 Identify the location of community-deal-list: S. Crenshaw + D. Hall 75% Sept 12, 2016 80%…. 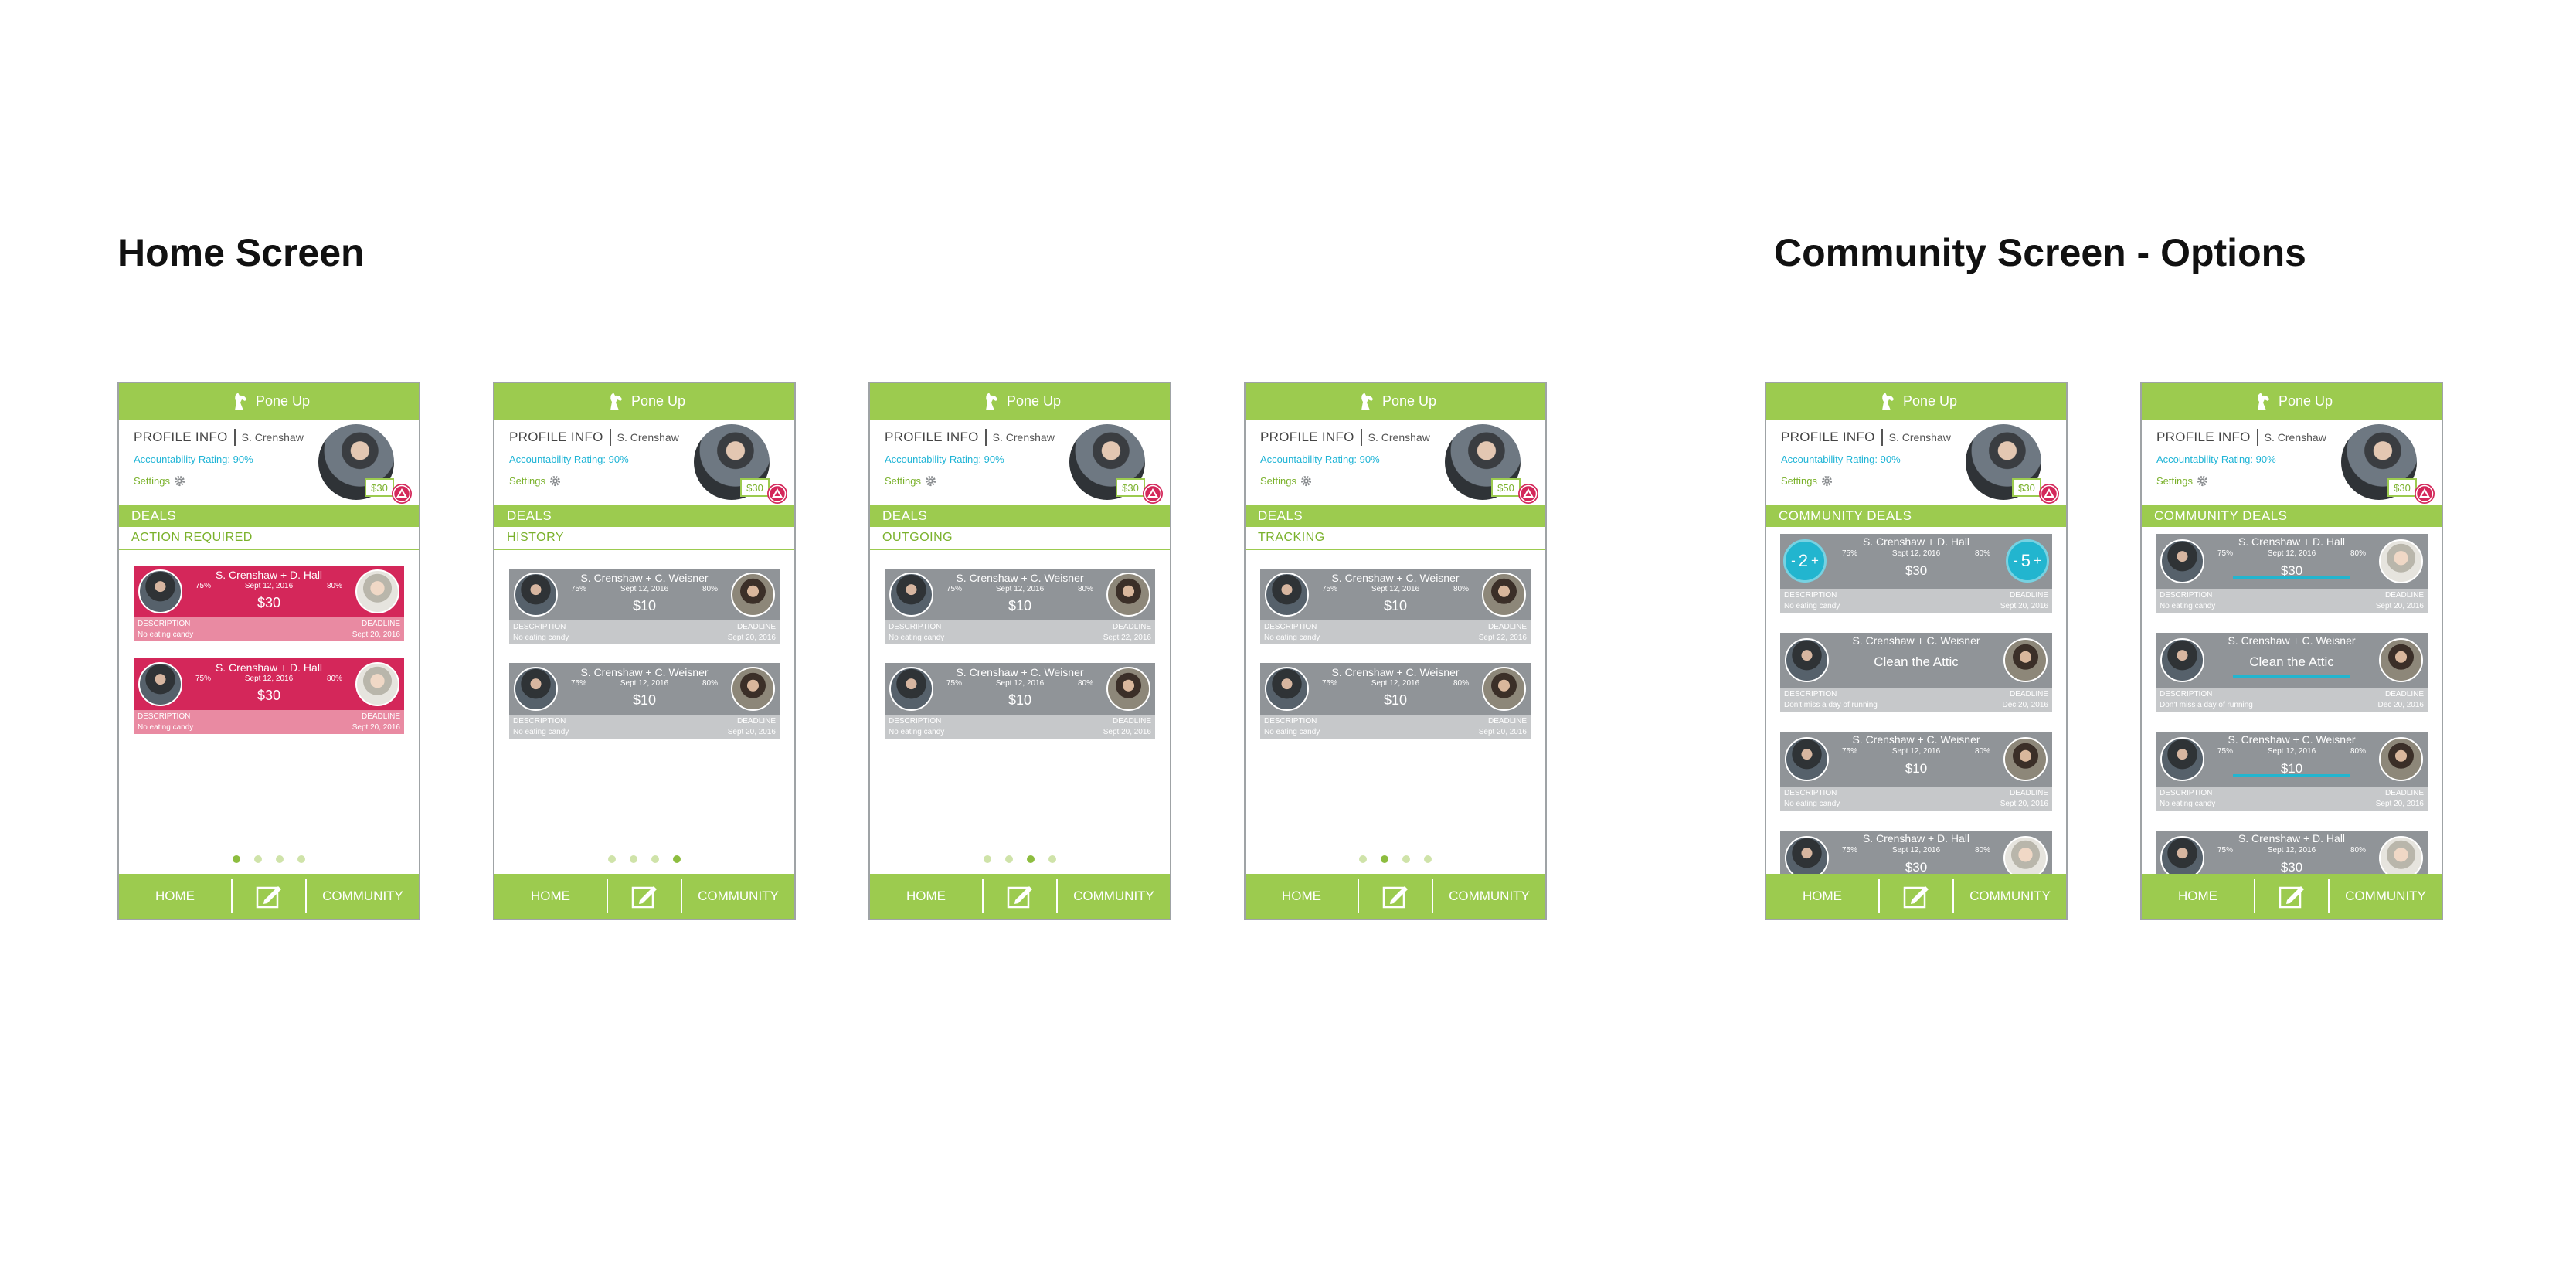
(2292, 703).